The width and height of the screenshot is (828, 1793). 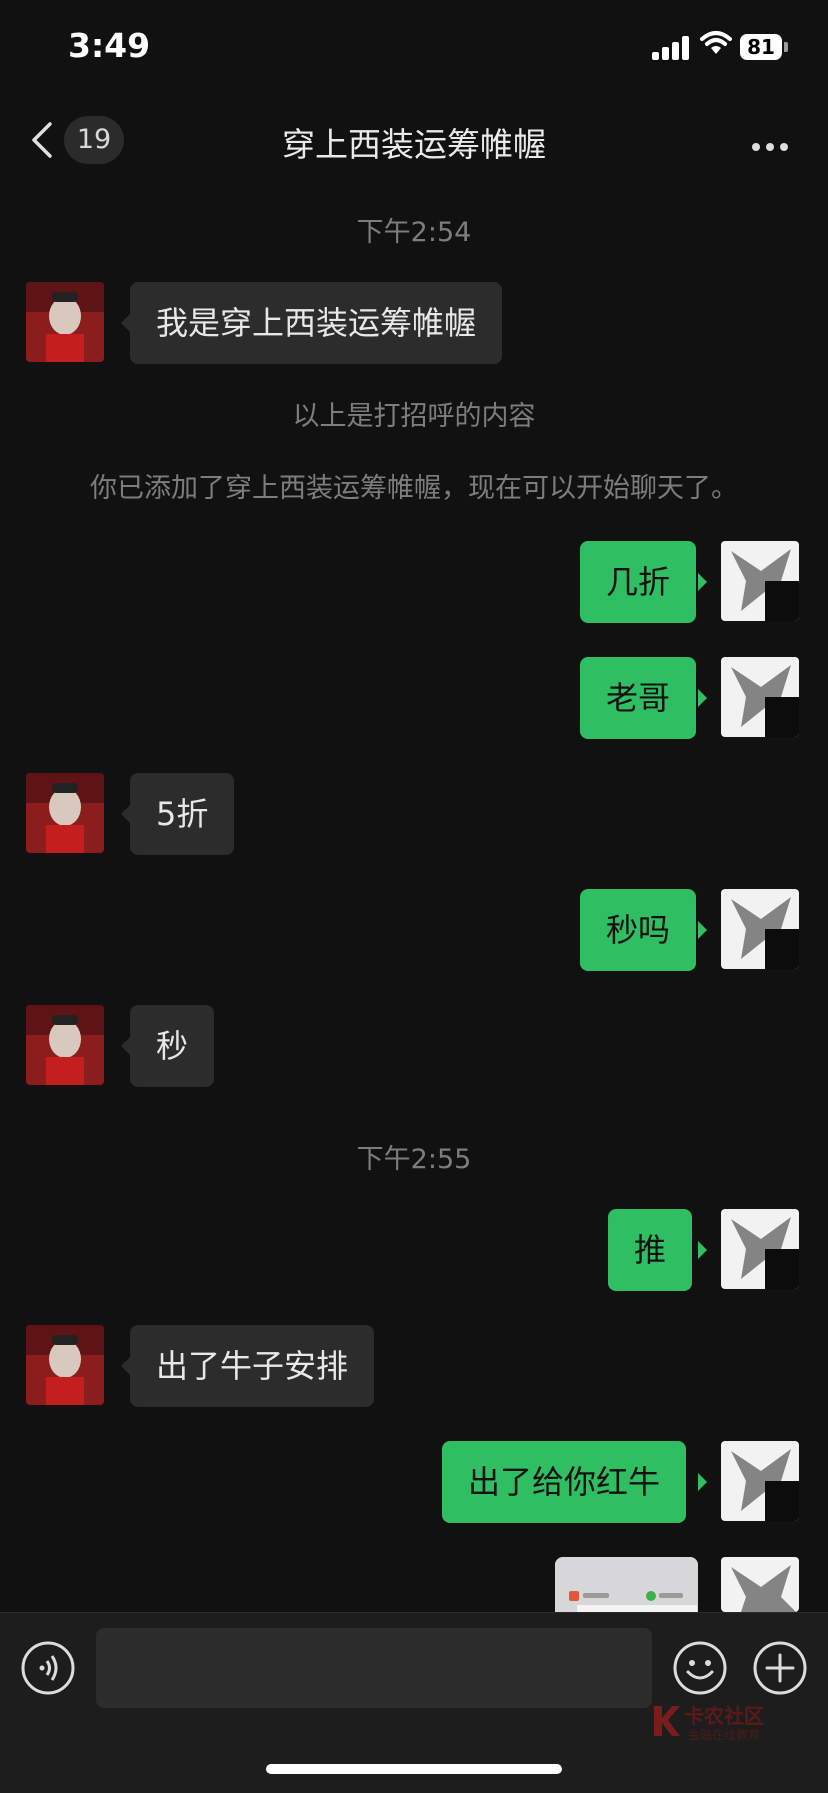 What do you see at coordinates (786, 47) in the screenshot?
I see `battery-tip` at bounding box center [786, 47].